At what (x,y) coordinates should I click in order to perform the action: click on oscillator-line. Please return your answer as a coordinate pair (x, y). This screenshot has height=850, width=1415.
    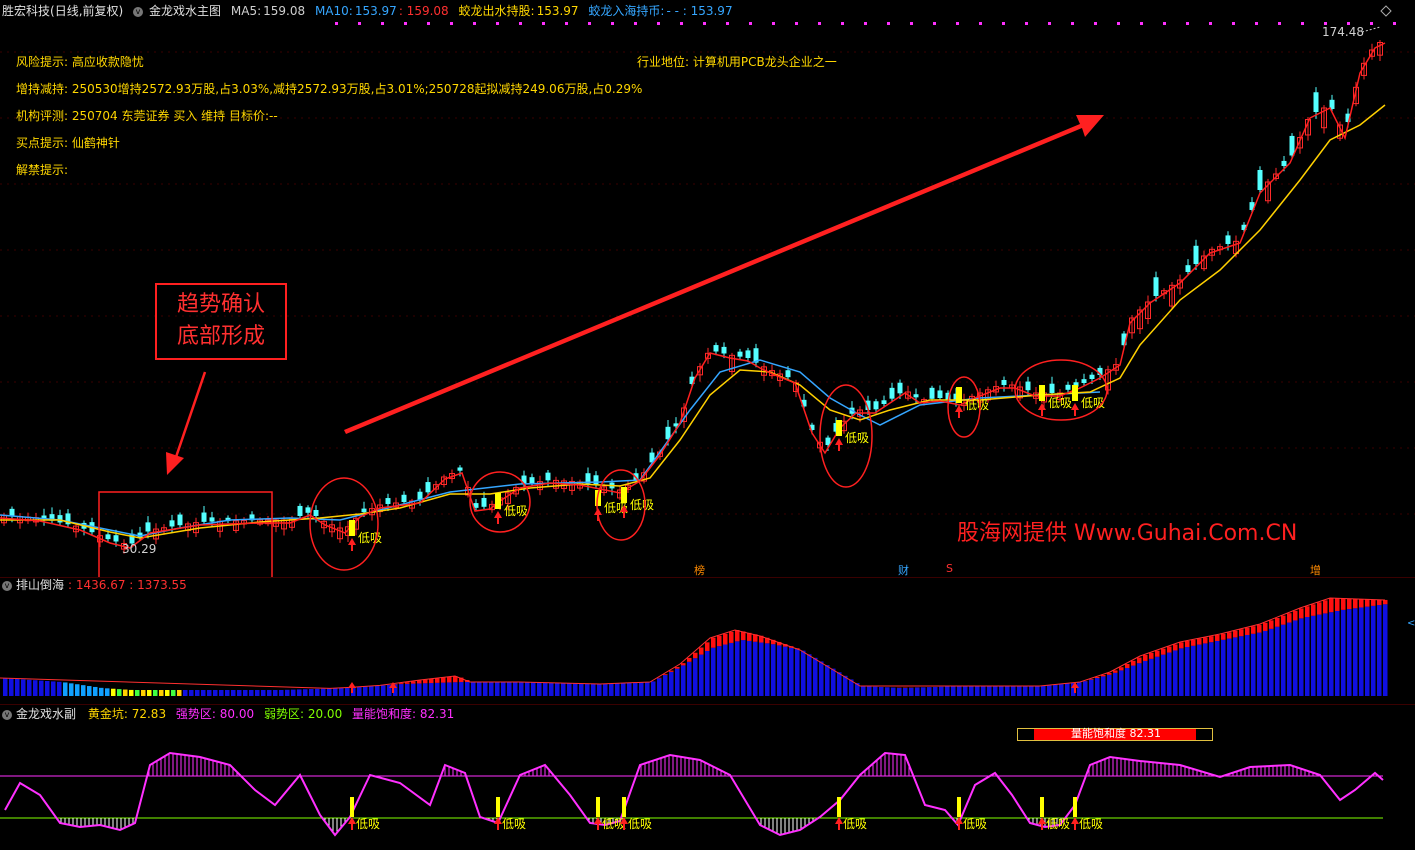
    Looking at the image, I should click on (694, 794).